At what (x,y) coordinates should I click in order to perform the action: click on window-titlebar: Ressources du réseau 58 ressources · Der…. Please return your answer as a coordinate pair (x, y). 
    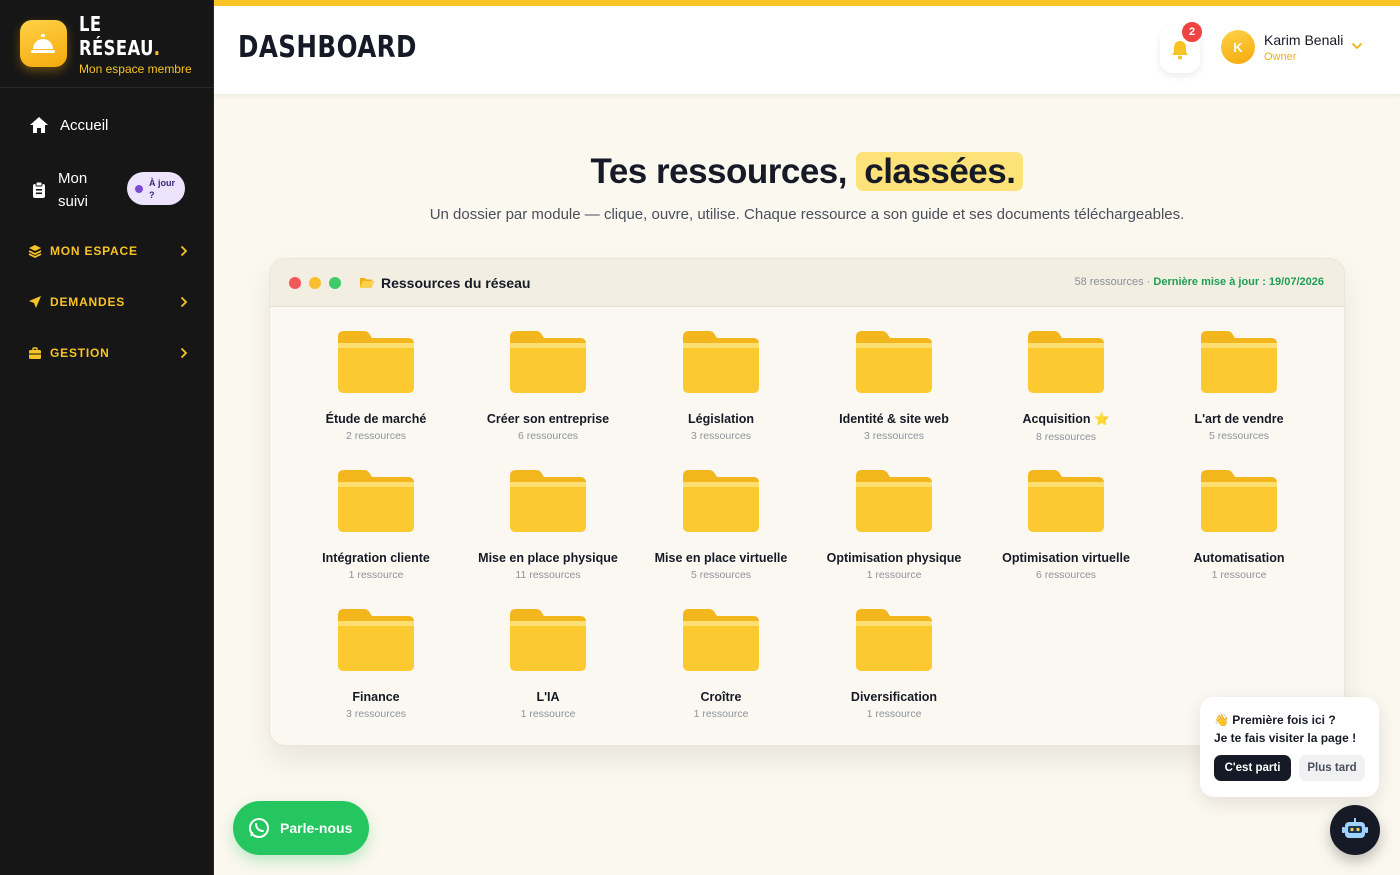
    Looking at the image, I should click on (807, 283).